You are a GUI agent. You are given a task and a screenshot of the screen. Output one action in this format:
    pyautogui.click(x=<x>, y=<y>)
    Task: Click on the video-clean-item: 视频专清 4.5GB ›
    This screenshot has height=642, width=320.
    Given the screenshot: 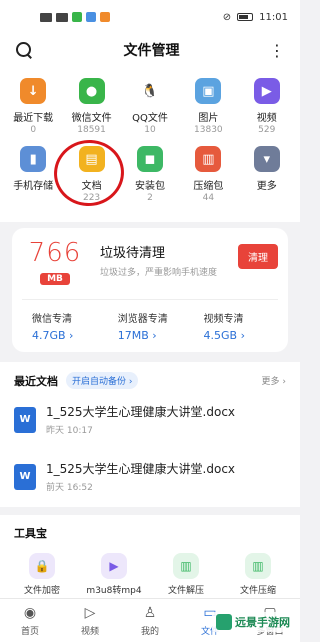 What is the action you would take?
    pyautogui.click(x=236, y=326)
    